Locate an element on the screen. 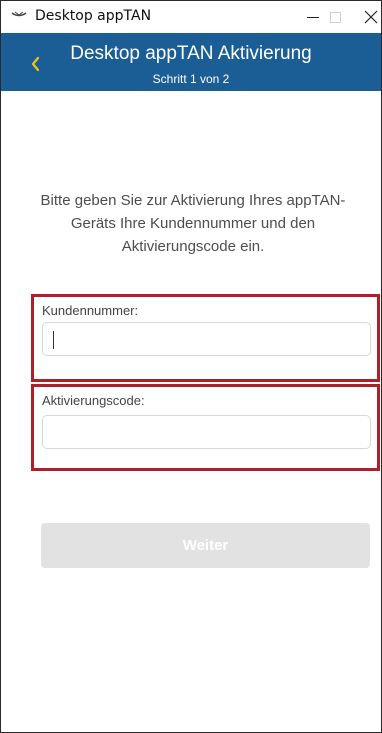  page-title: Desktop appTAN Aktivierung is located at coordinates (191, 53).